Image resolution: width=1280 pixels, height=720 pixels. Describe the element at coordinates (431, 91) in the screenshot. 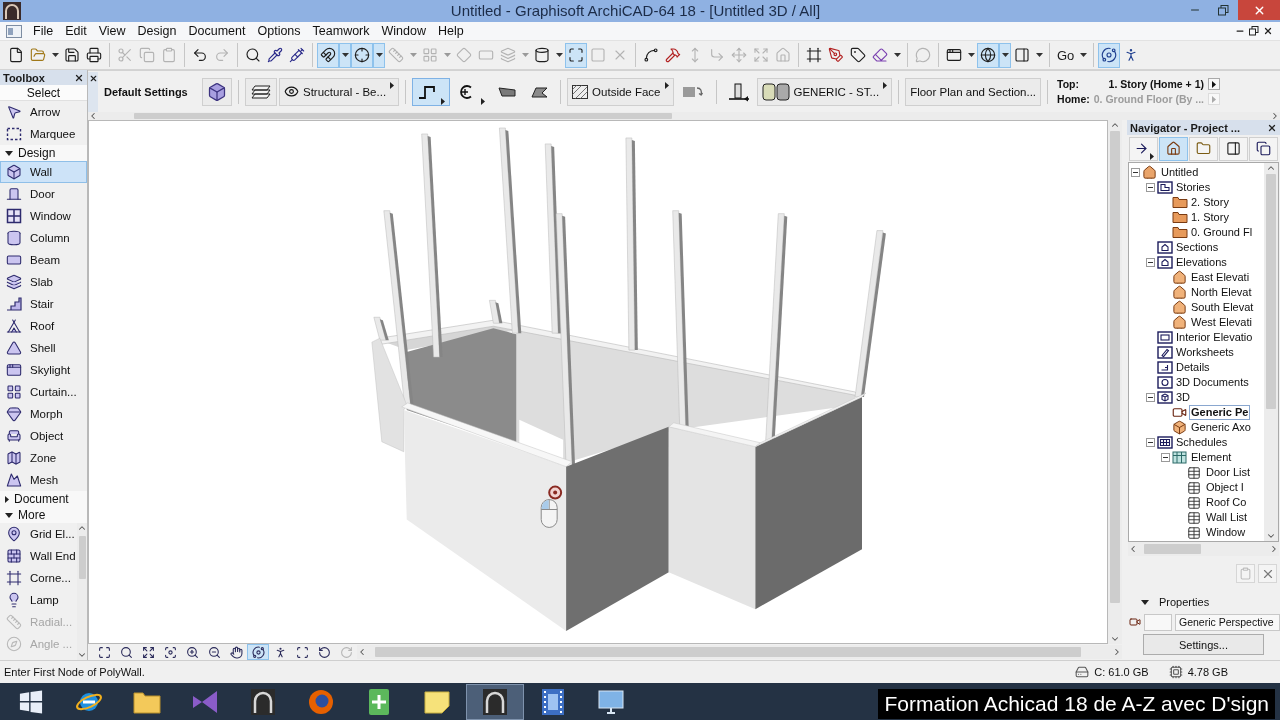

I see `geometry-method-button` at that location.